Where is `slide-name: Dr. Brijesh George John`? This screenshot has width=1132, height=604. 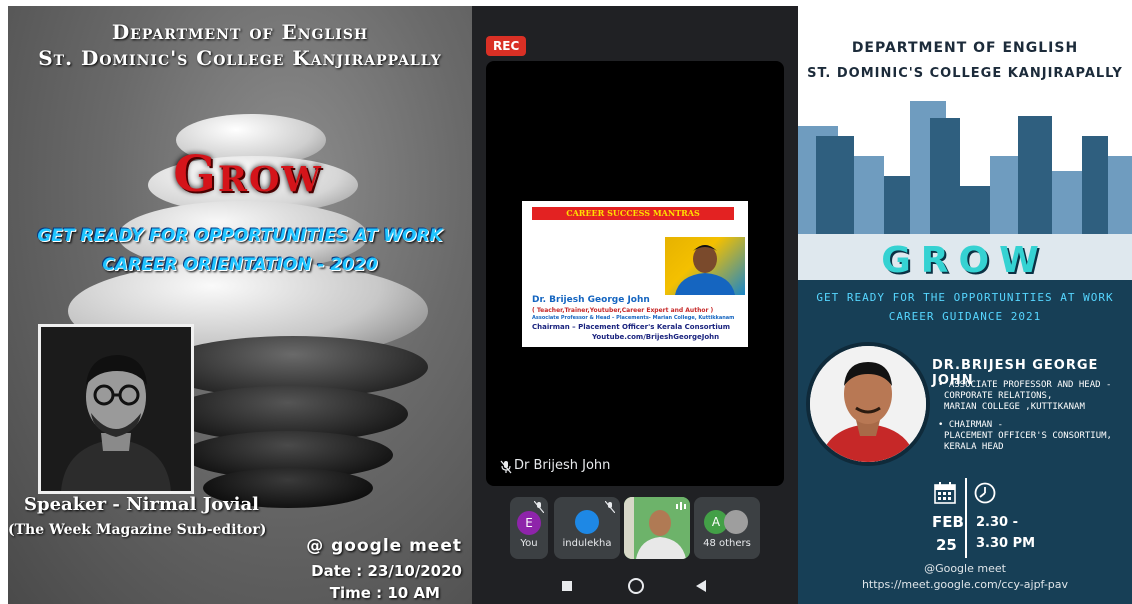
slide-name: Dr. Brijesh George John is located at coordinates (591, 300).